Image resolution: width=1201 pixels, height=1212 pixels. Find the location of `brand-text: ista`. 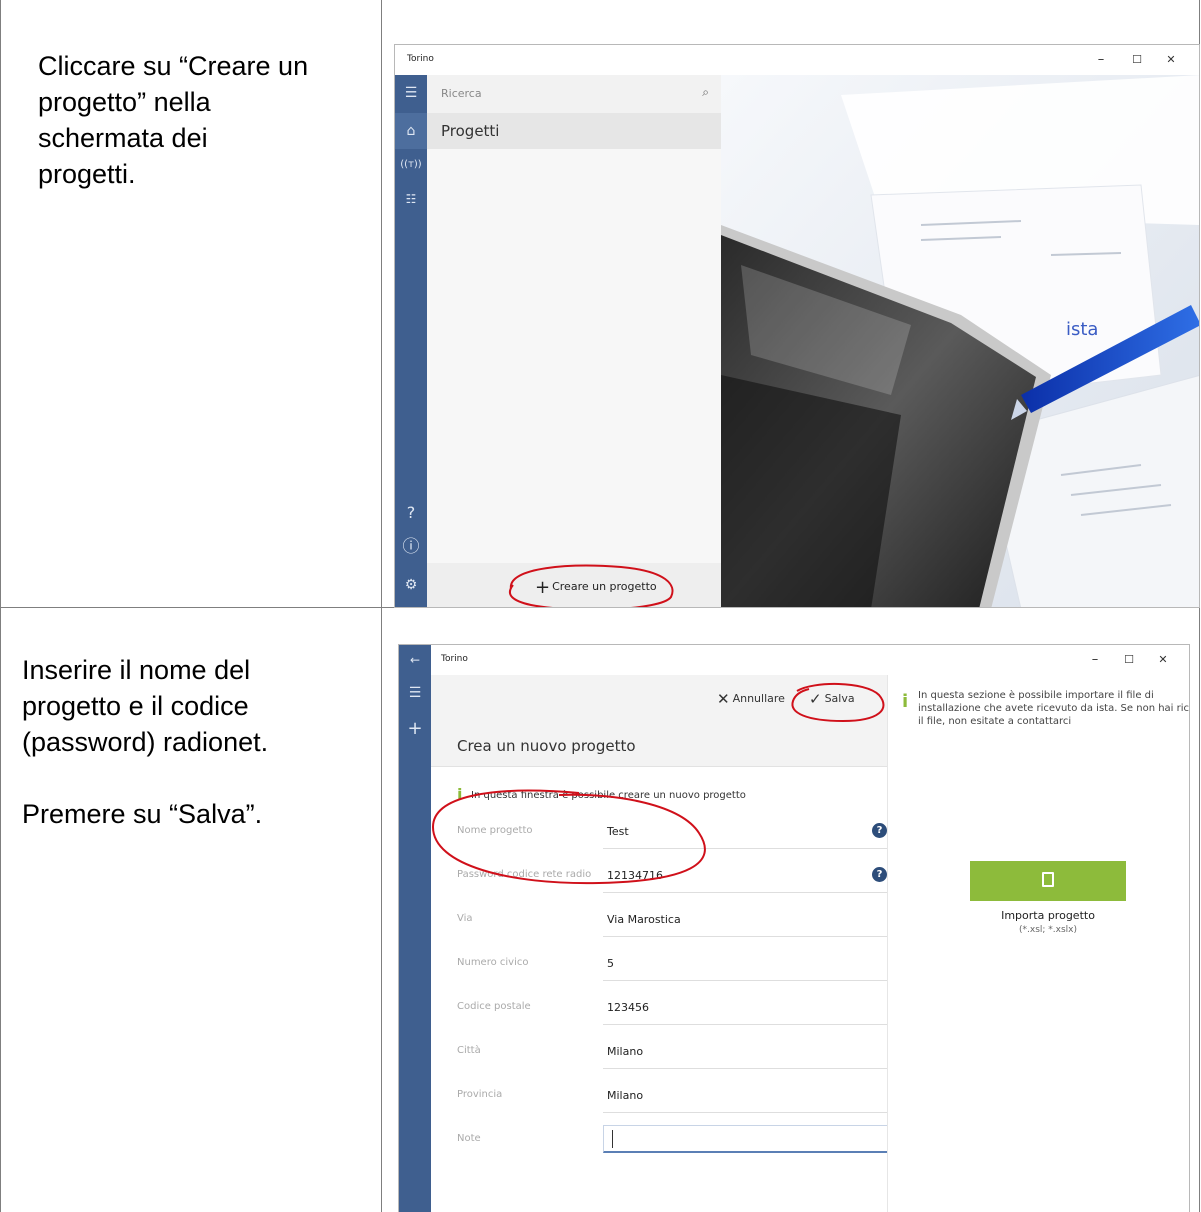

brand-text: ista is located at coordinates (1082, 329).